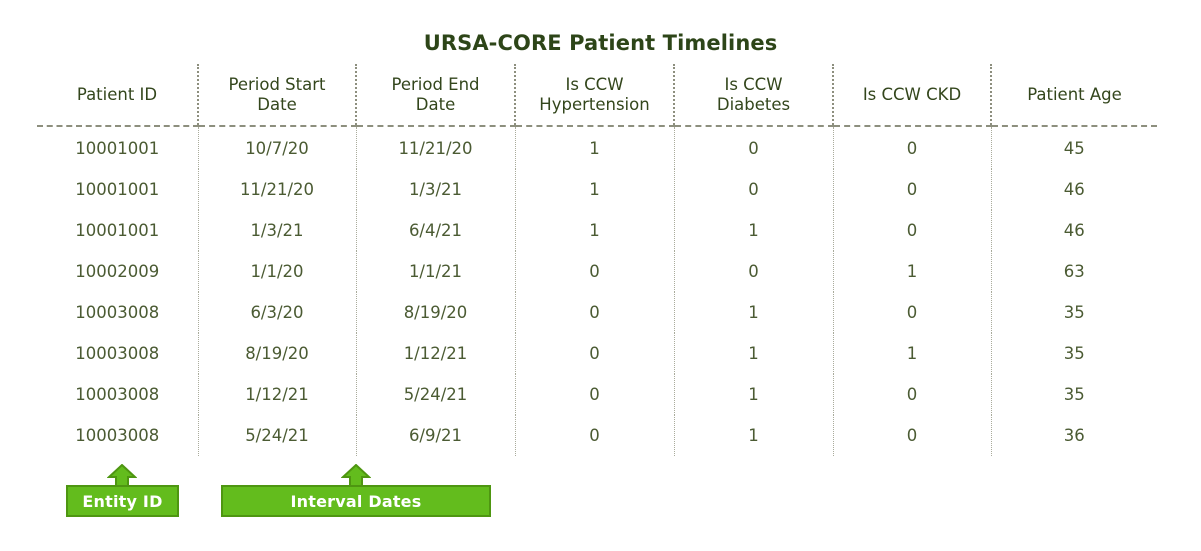 The width and height of the screenshot is (1201, 551). I want to click on table-row: 10003008 6/3/20 8/19/20 0 1 0 35, so click(597, 312).